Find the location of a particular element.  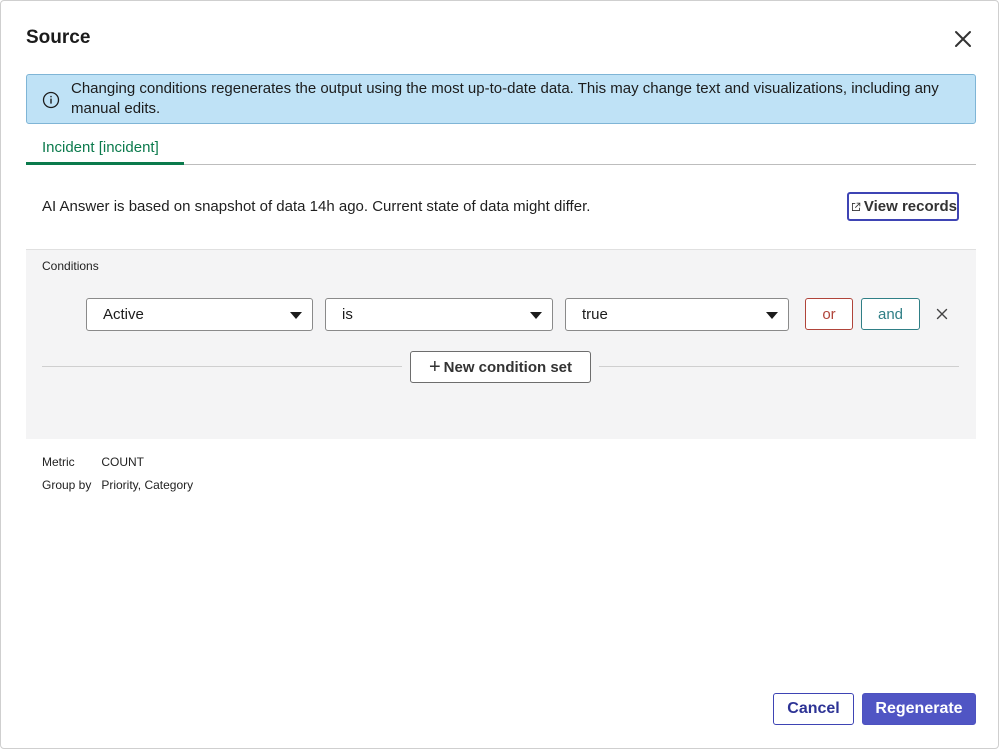

close-icon is located at coordinates (963, 39).